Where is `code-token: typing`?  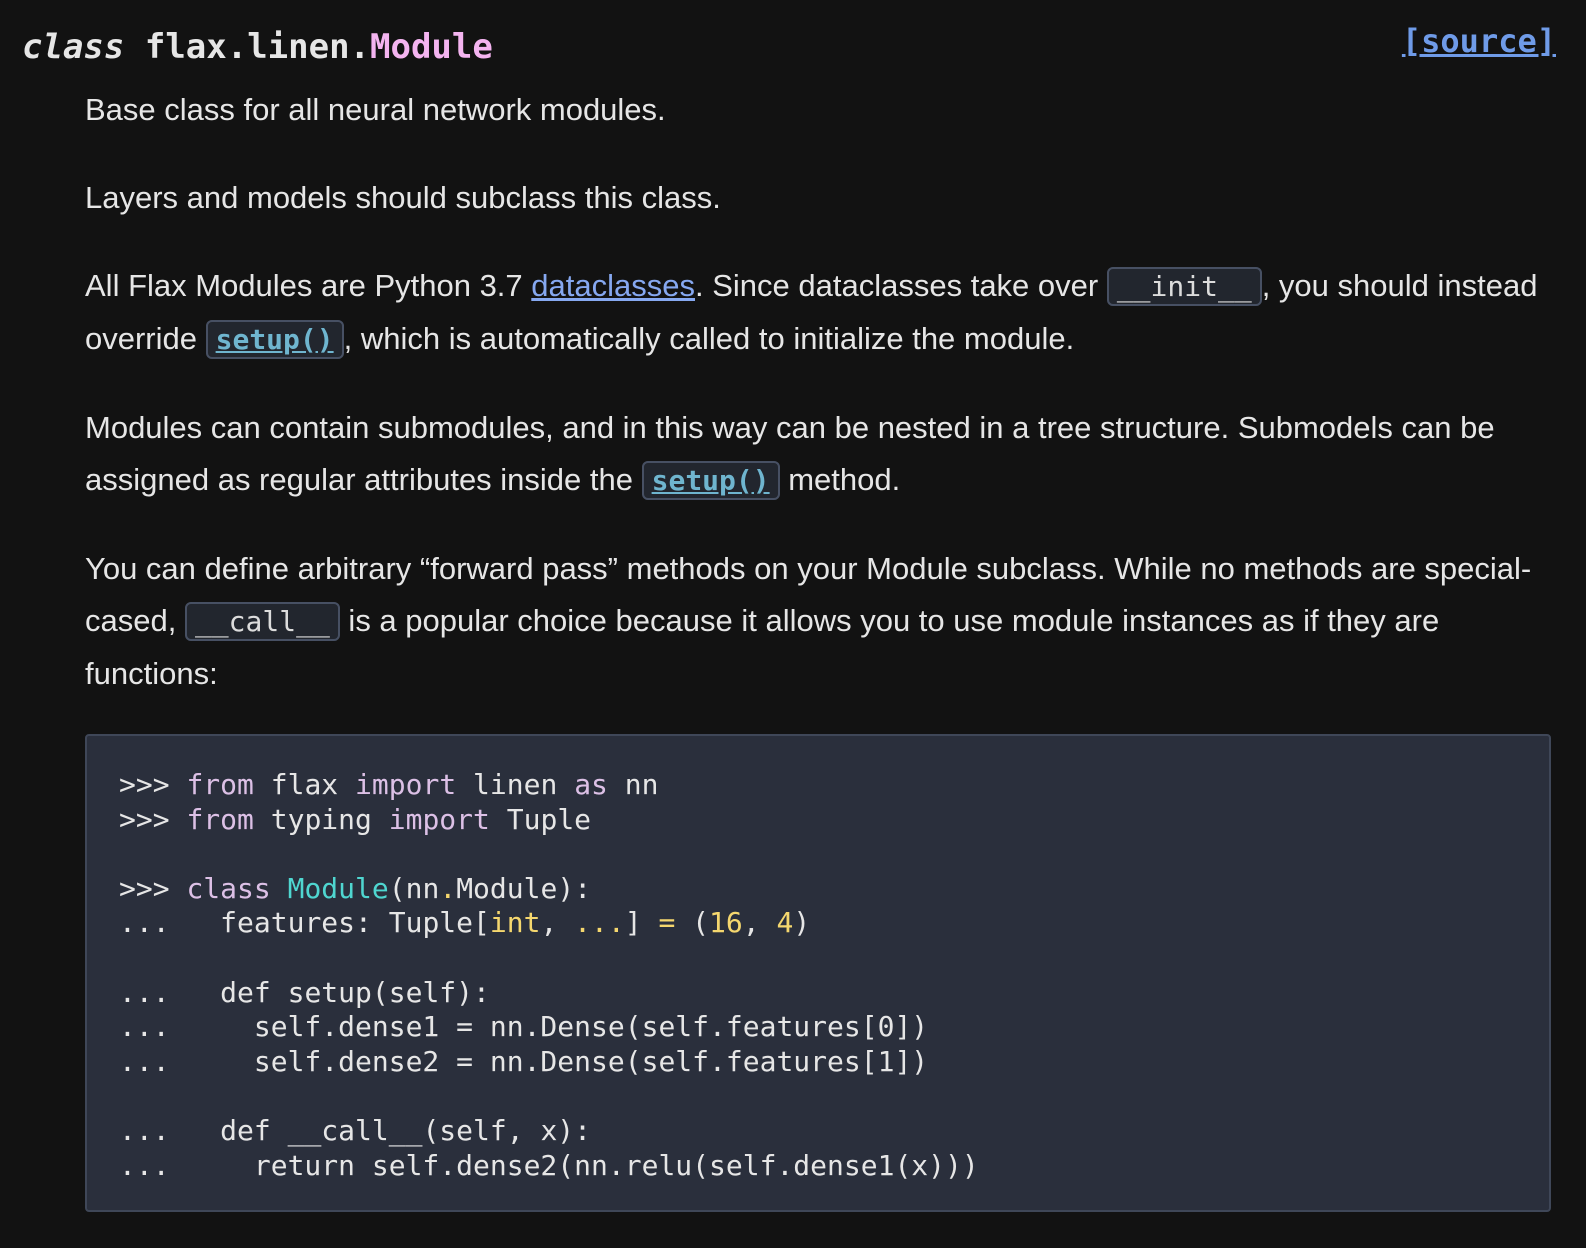 code-token: typing is located at coordinates (321, 819).